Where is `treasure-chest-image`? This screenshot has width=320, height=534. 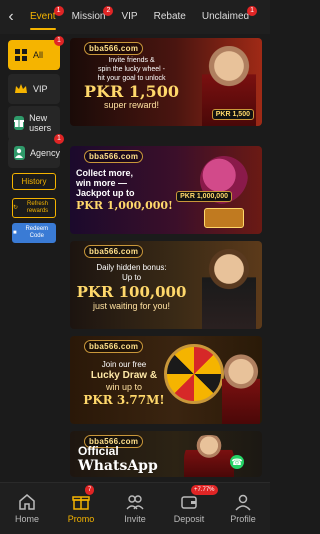
treasure-chest-image is located at coordinates (224, 218).